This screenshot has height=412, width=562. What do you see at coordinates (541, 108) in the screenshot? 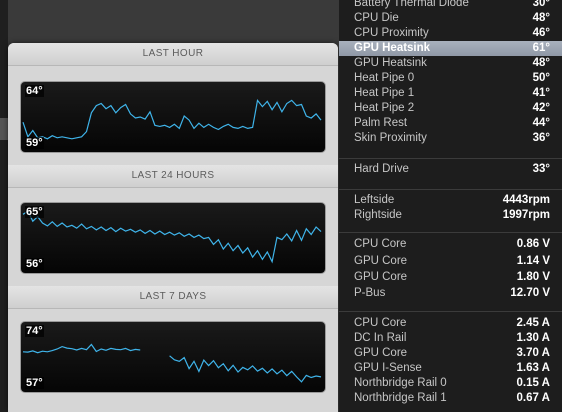
I see `sensor-value: 42°` at bounding box center [541, 108].